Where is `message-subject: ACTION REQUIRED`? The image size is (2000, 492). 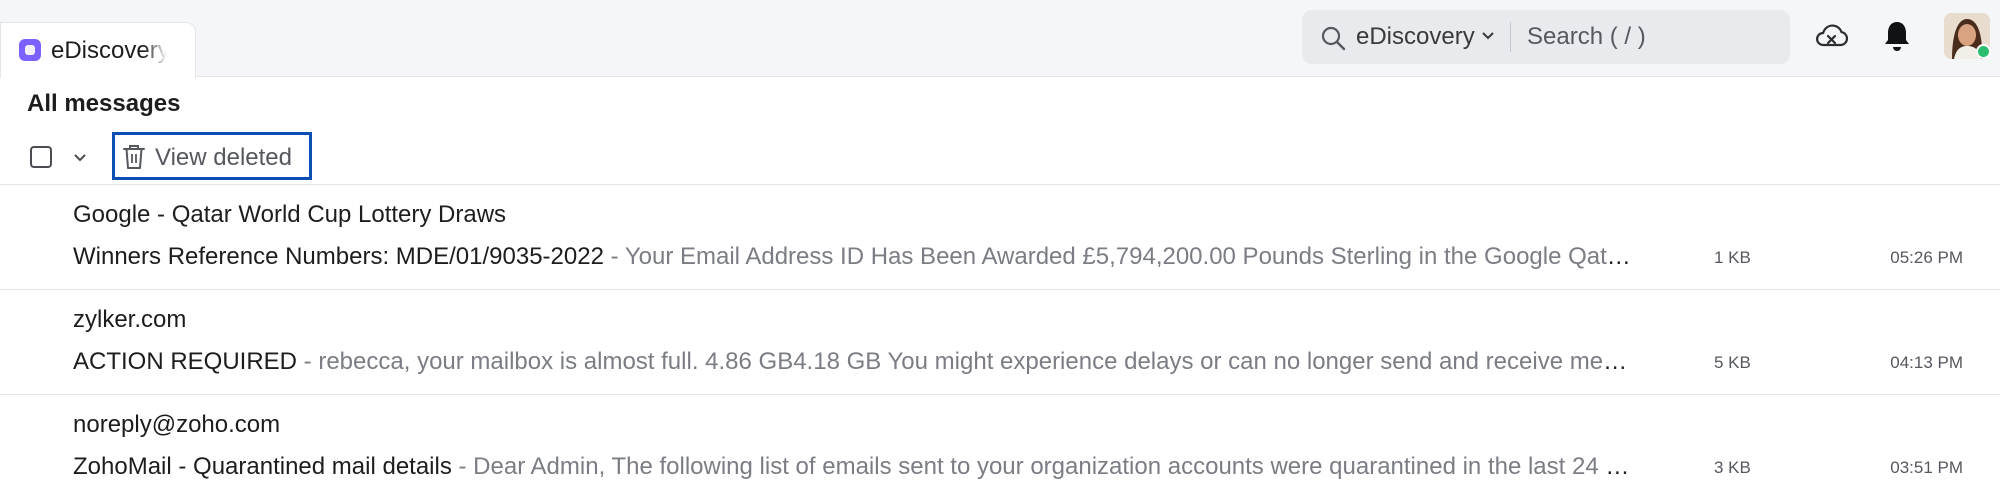
message-subject: ACTION REQUIRED is located at coordinates (185, 361).